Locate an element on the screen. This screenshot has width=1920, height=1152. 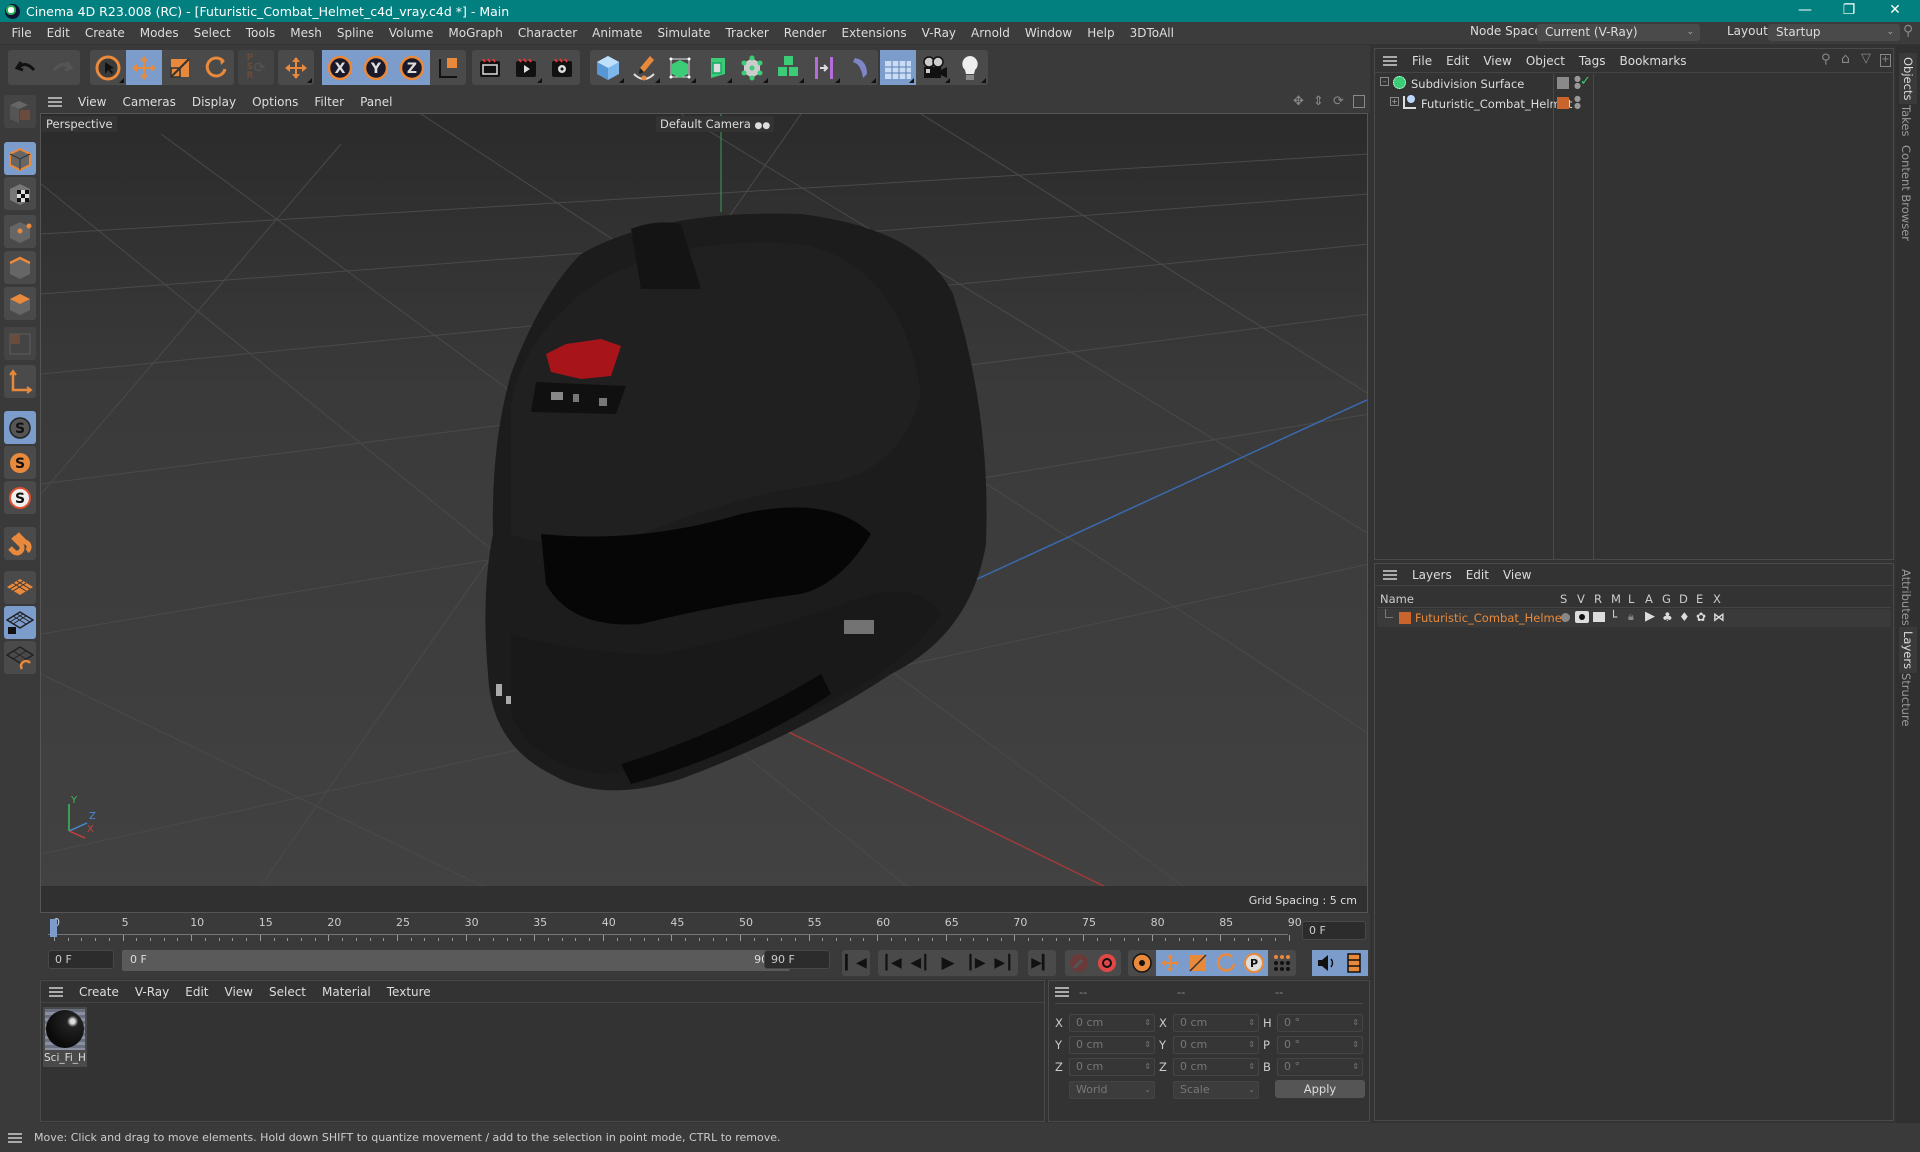
node-space-select: Current (V-Ray) ⌄ is located at coordinates (1618, 32).